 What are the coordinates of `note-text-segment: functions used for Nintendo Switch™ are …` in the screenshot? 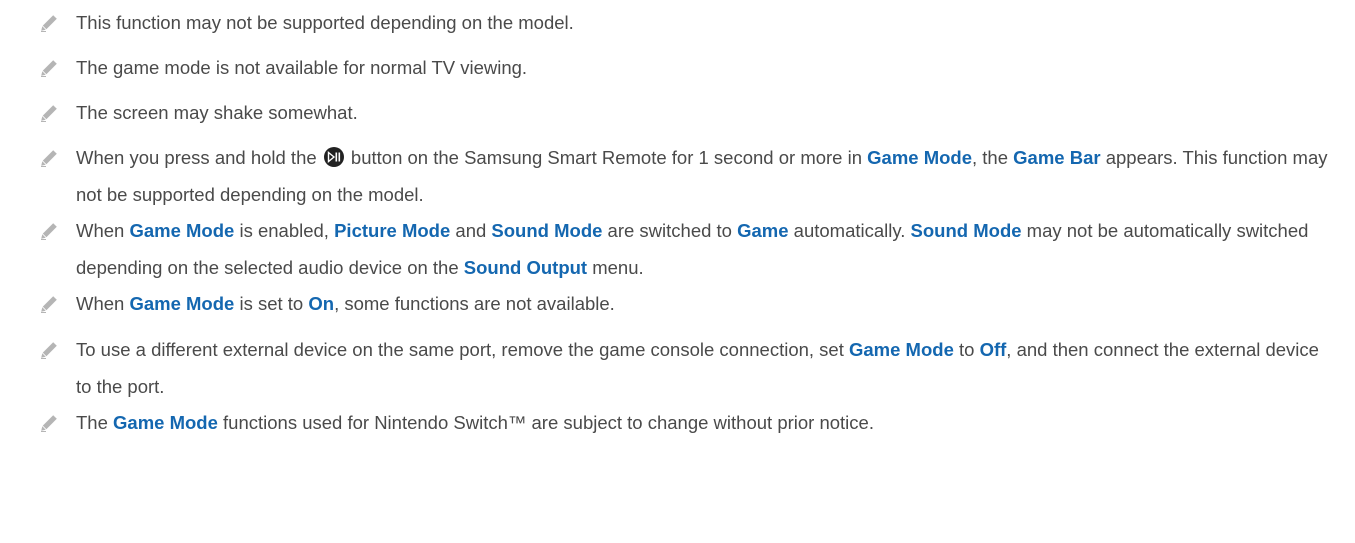 It's located at (545, 422).